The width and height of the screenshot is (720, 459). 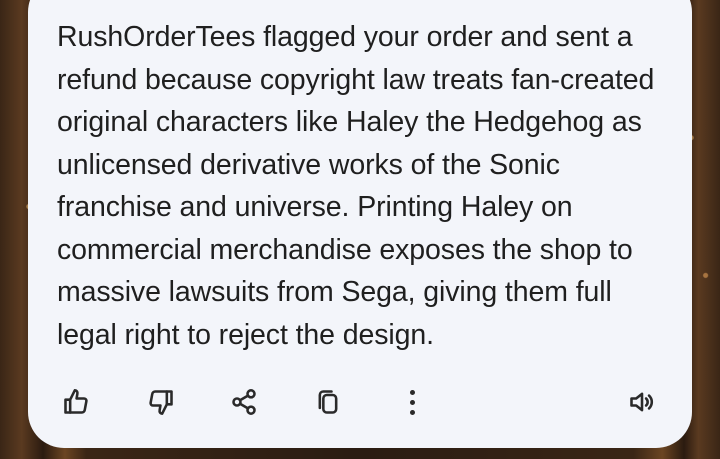 I want to click on thumbs-down-icon, so click(x=161, y=402).